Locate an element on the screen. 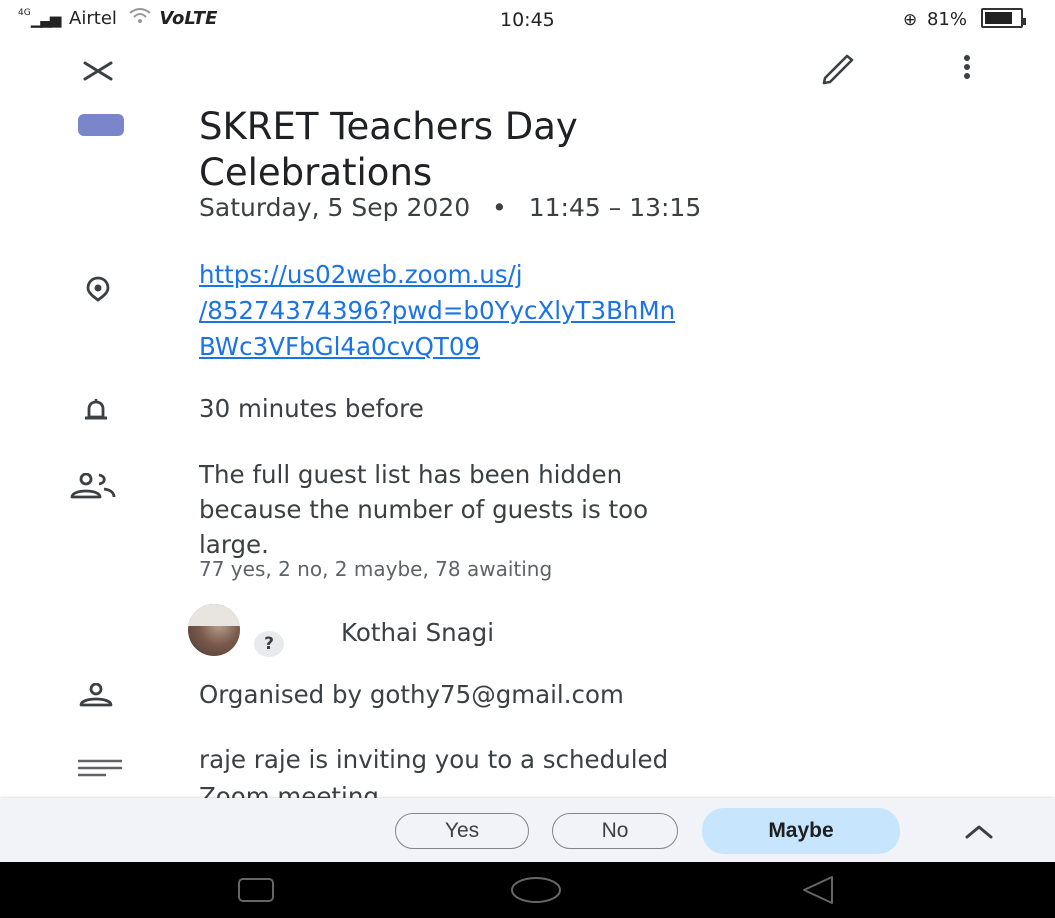 This screenshot has width=1055, height=918. event-title-line-1: SKRET Teachers Day is located at coordinates (388, 126).